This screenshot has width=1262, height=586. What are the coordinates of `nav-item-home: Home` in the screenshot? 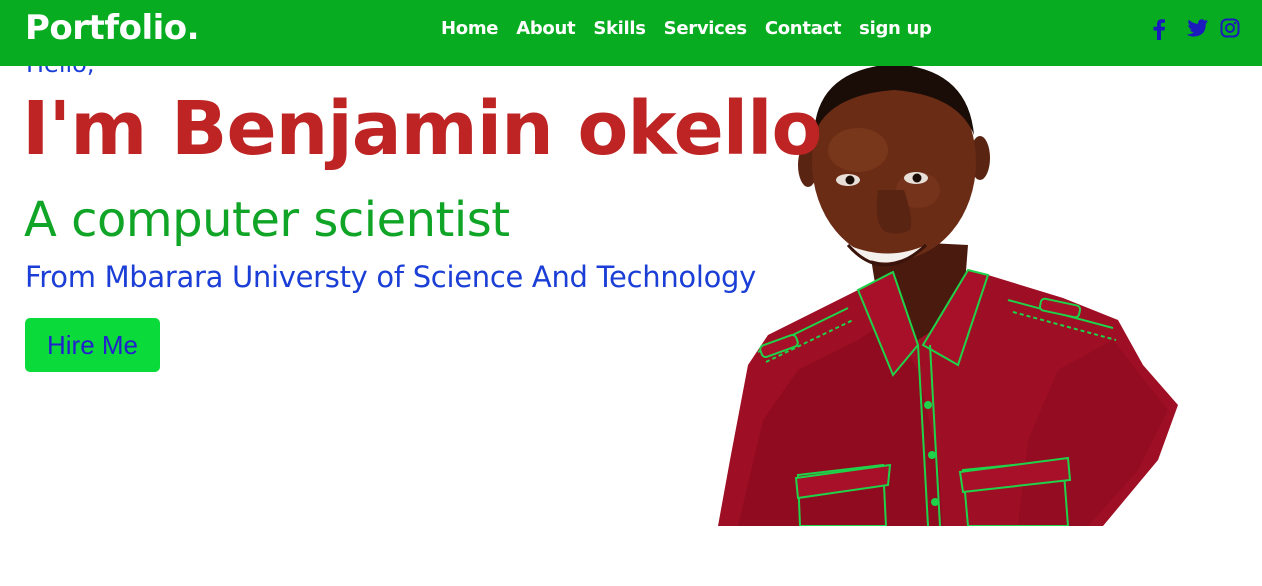 It's located at (470, 28).